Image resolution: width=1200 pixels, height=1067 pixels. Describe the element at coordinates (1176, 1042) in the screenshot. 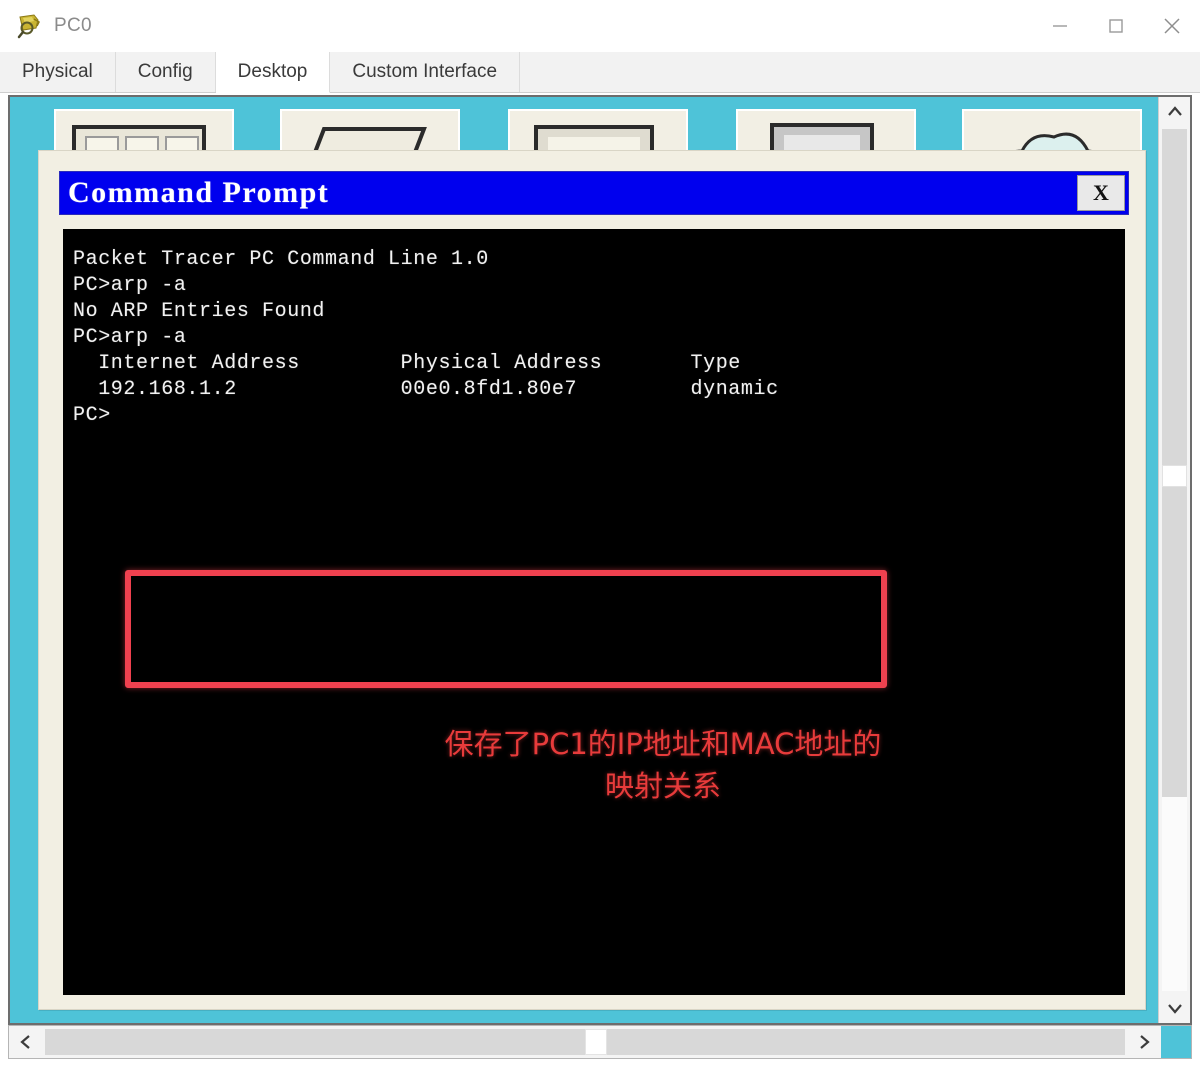

I see `scrollbar-corner` at that location.